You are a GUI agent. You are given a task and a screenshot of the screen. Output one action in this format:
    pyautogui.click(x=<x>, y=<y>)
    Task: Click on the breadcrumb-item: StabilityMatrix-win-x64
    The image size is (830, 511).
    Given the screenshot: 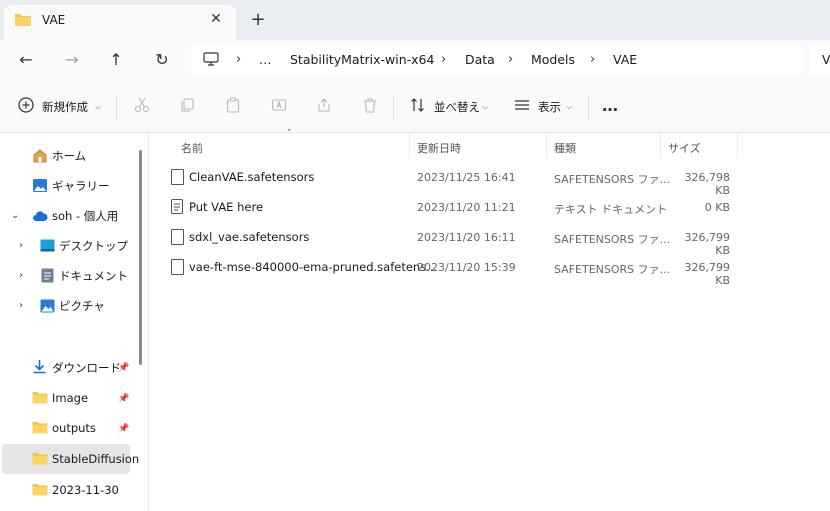 What is the action you would take?
    pyautogui.click(x=362, y=59)
    